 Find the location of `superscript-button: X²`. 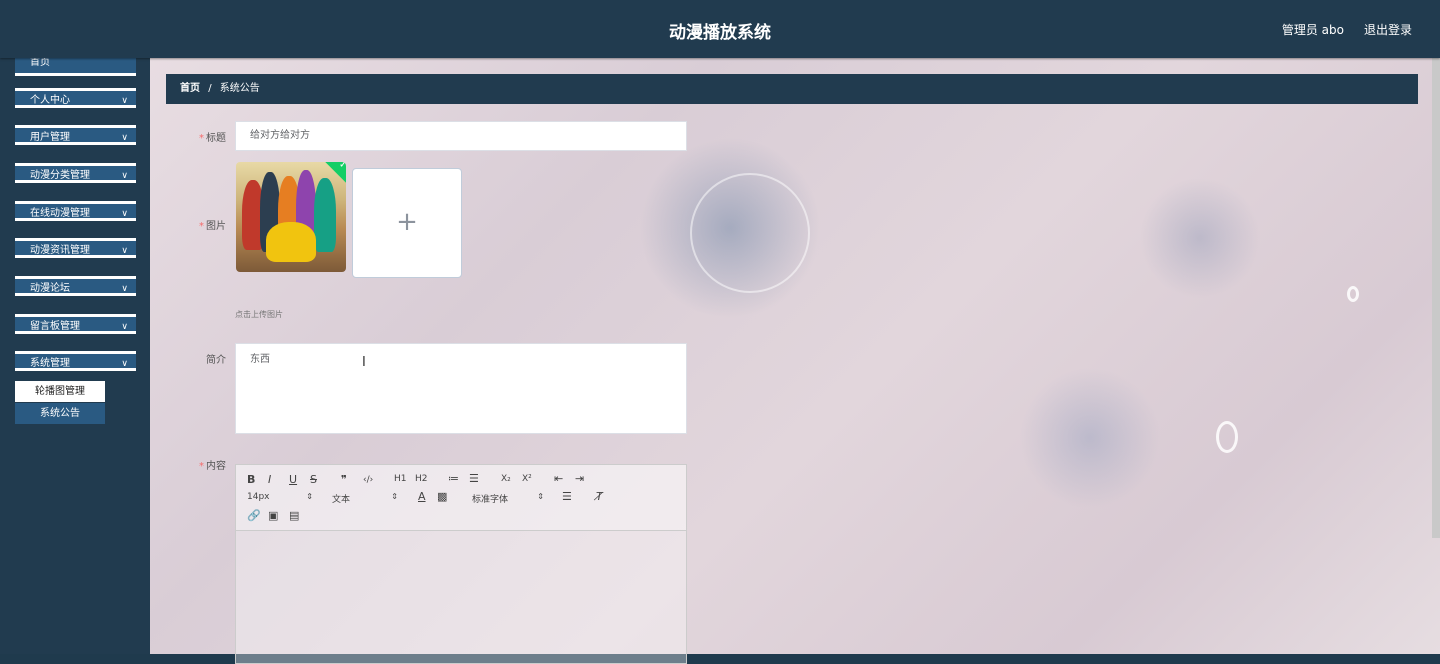

superscript-button: X² is located at coordinates (527, 479).